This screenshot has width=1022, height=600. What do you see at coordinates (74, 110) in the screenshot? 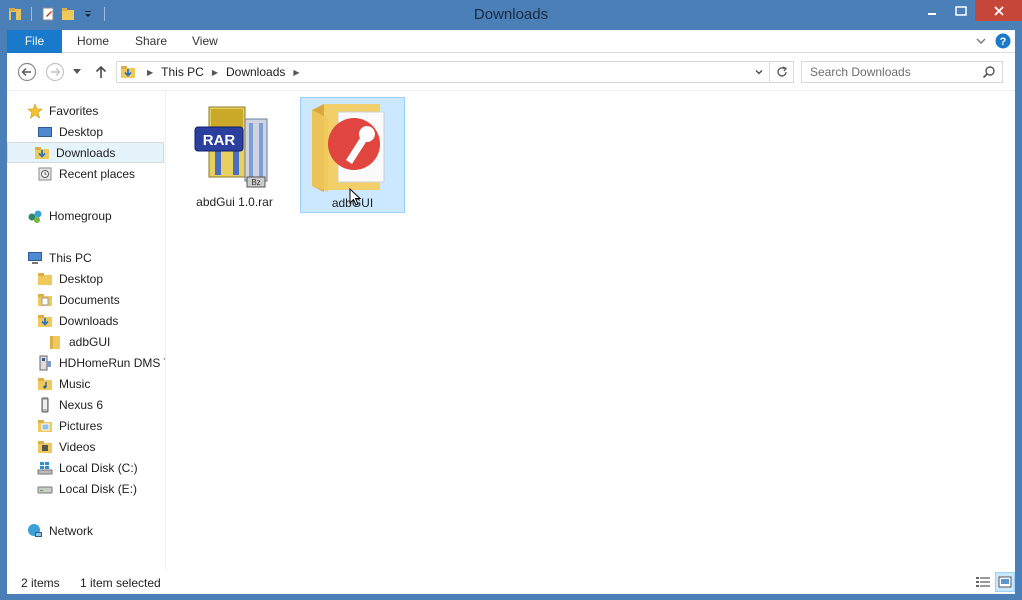
I see `nav-favorites-label: Favorites` at bounding box center [74, 110].